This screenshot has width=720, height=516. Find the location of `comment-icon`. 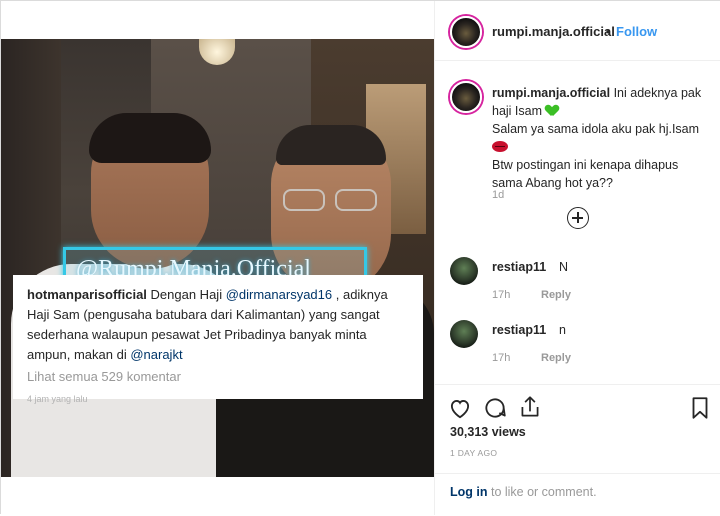

comment-icon is located at coordinates (495, 408).